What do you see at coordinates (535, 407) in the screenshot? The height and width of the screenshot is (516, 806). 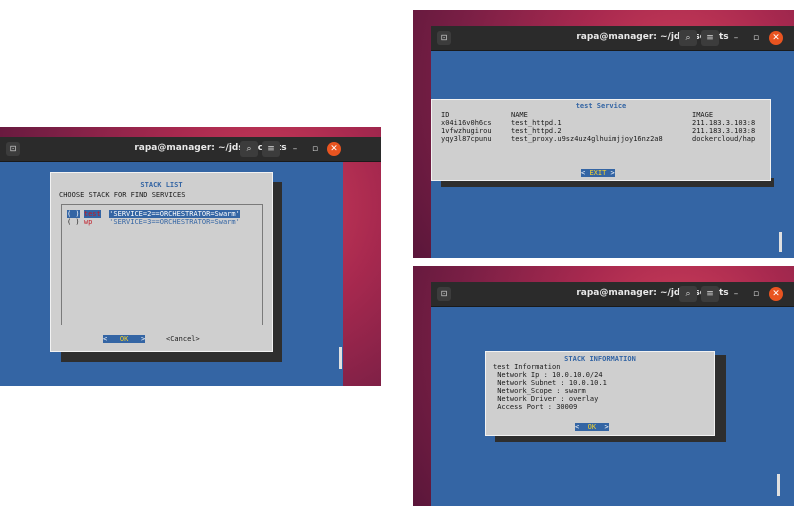 I see `info-line: Access Port : 30009` at bounding box center [535, 407].